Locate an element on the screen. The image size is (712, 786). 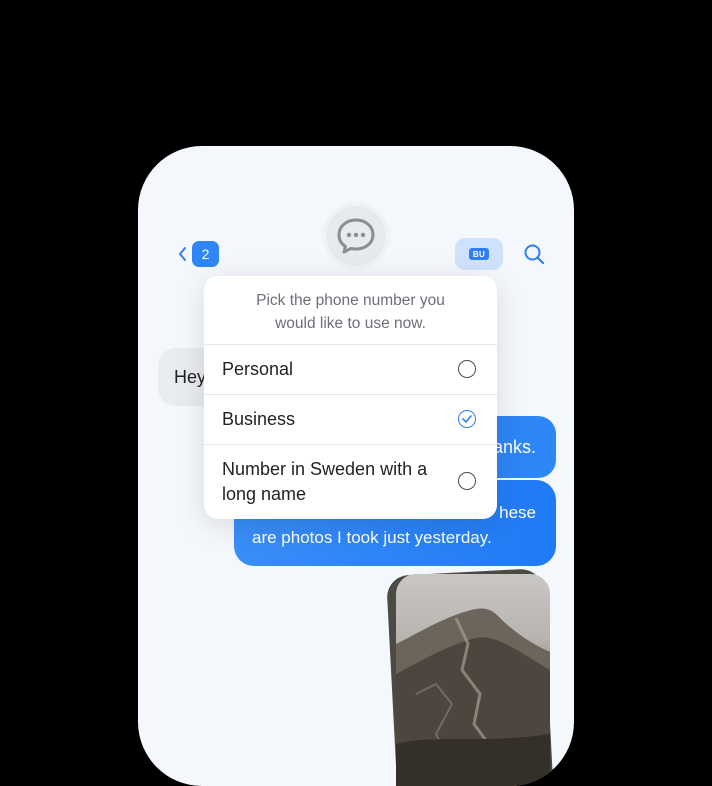
picker-prompt-line: would like to use now. is located at coordinates (350, 323).